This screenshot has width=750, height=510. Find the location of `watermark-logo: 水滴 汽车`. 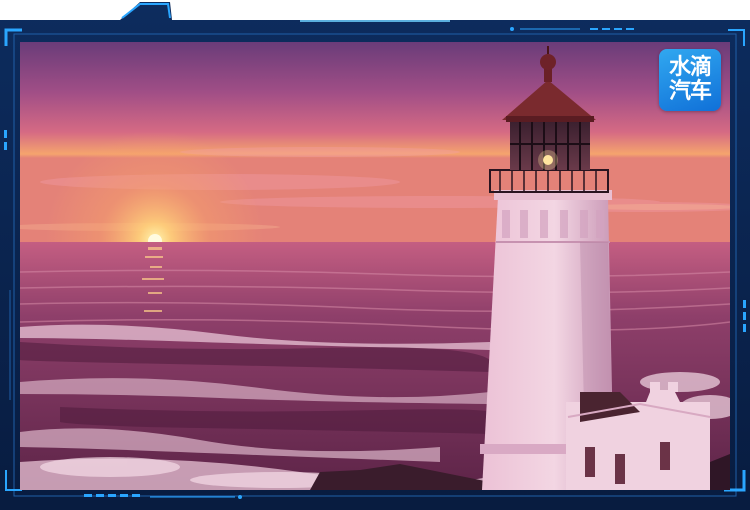

watermark-logo: 水滴 汽车 is located at coordinates (690, 80).